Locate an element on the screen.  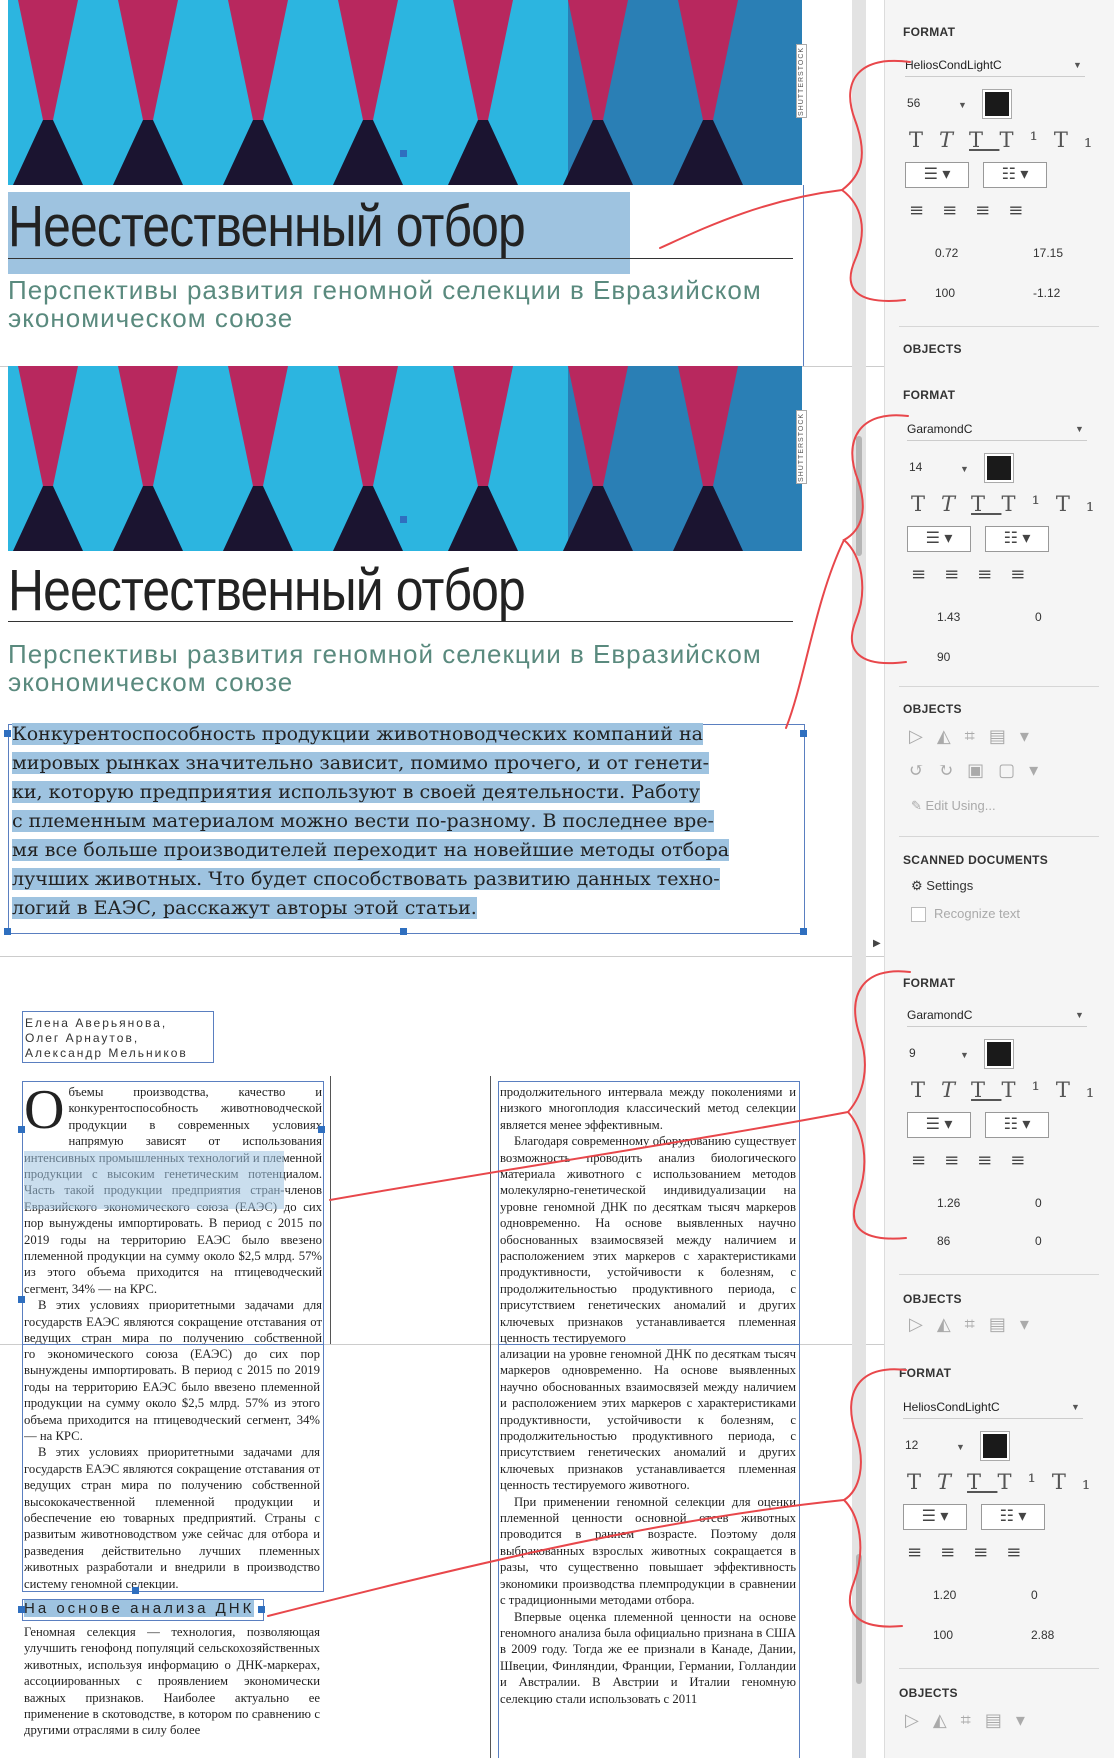
leading-field: 1.20 is located at coordinates (944, 1595).